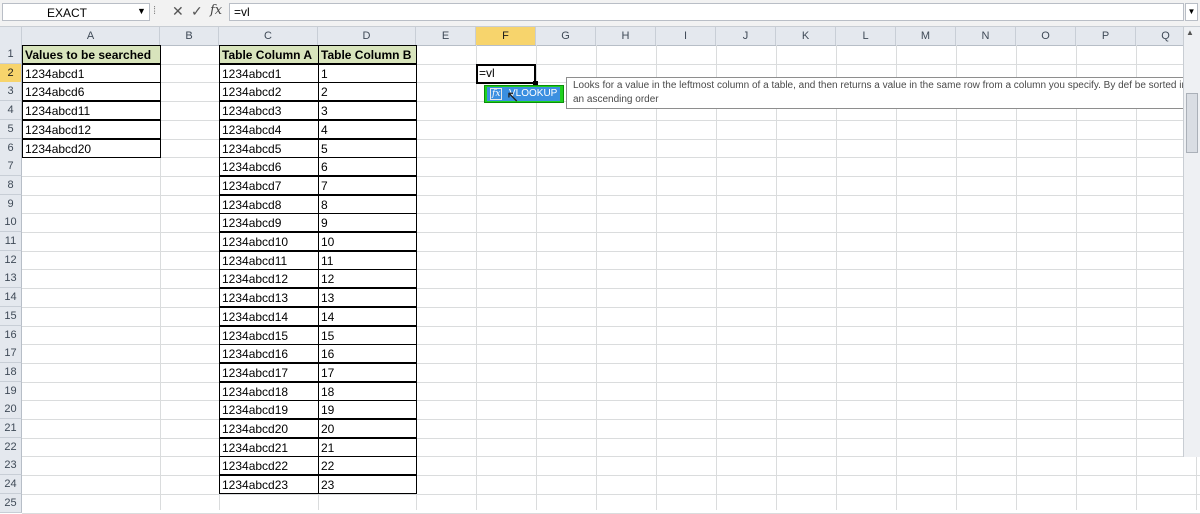  Describe the element at coordinates (269, 204) in the screenshot. I see `table-column-a-cell: 1234abcd8` at that location.